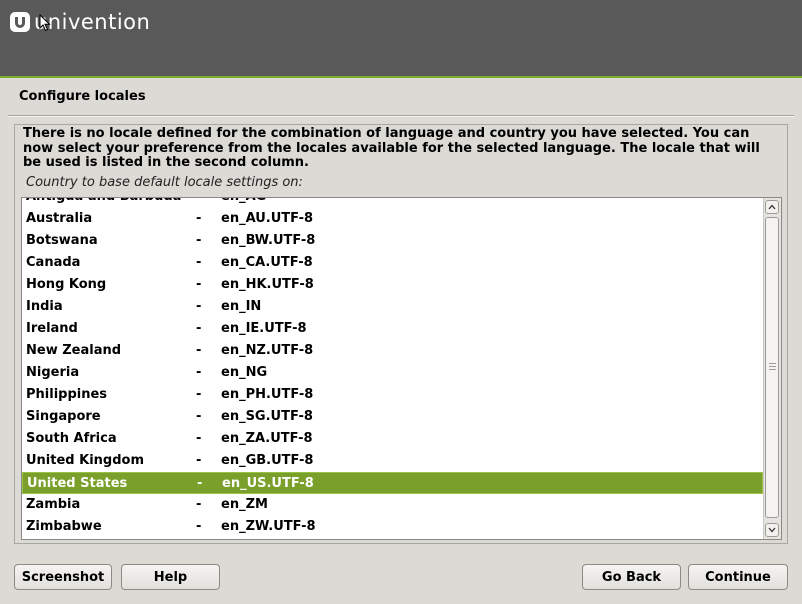 This screenshot has width=802, height=604. Describe the element at coordinates (392, 439) in the screenshot. I see `list-item: South Africa - en_ZA.UTF-8` at that location.